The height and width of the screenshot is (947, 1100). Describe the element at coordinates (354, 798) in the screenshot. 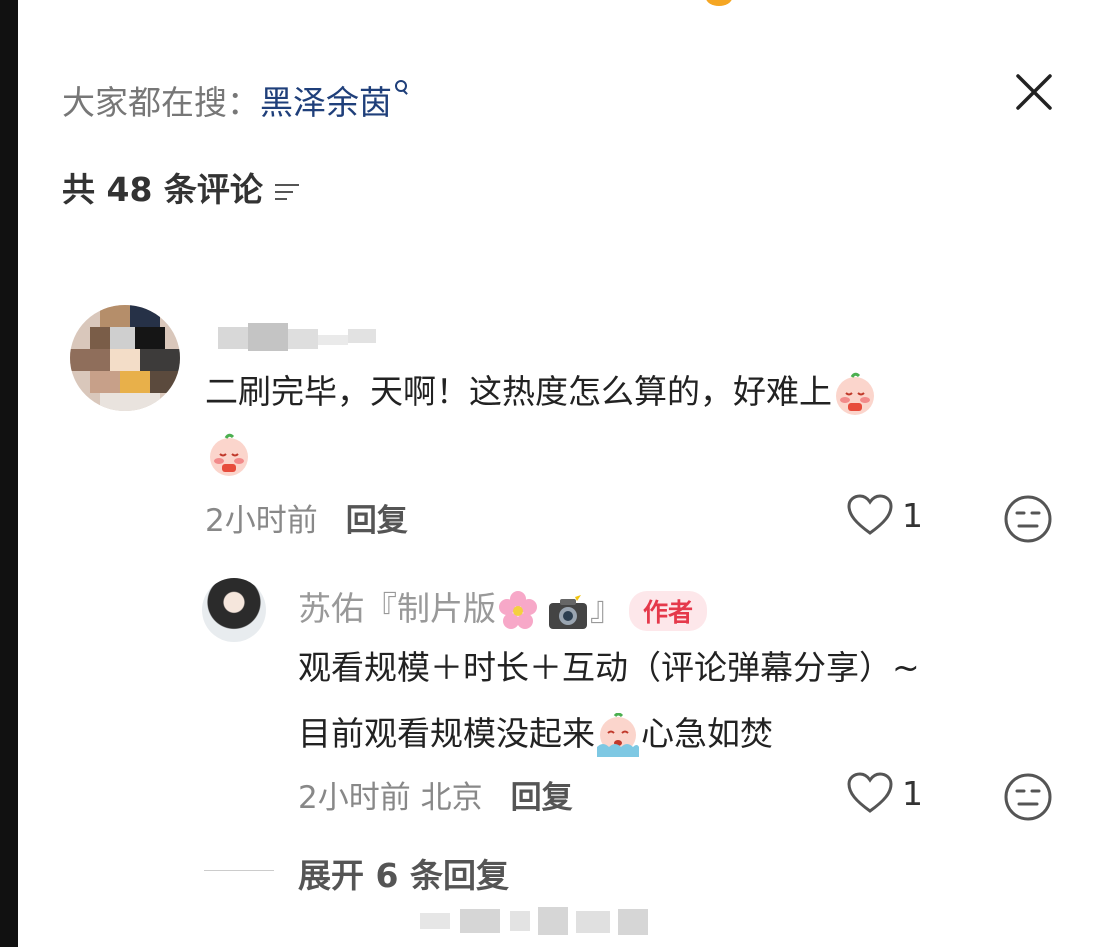

I see `reply-time: 2小时前` at that location.